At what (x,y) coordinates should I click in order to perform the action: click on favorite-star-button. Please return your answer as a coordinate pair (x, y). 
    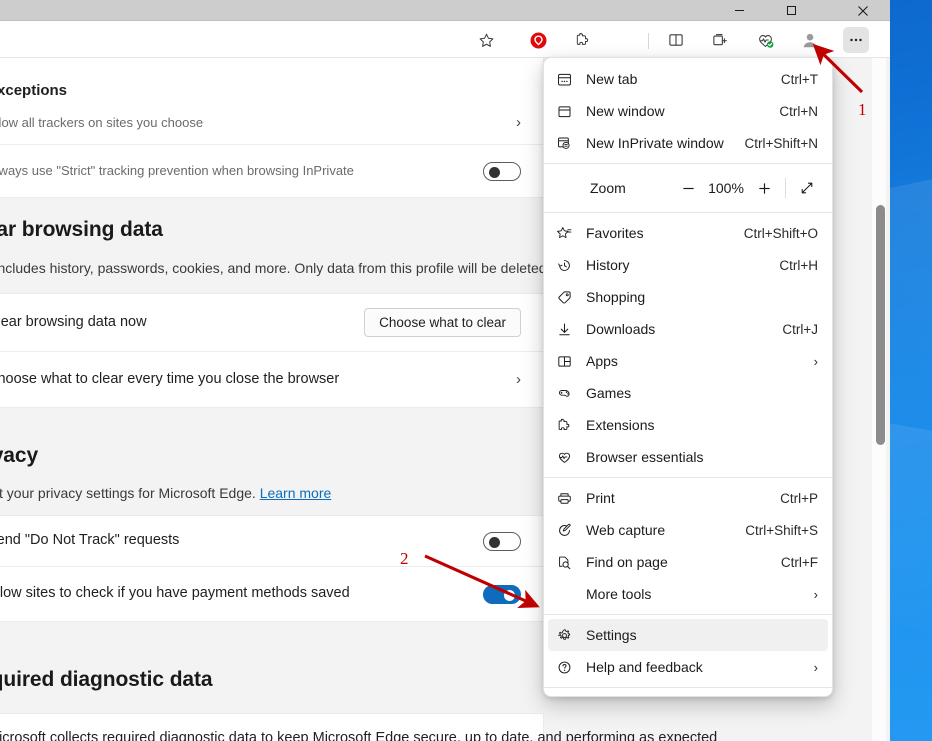
    Looking at the image, I should click on (486, 40).